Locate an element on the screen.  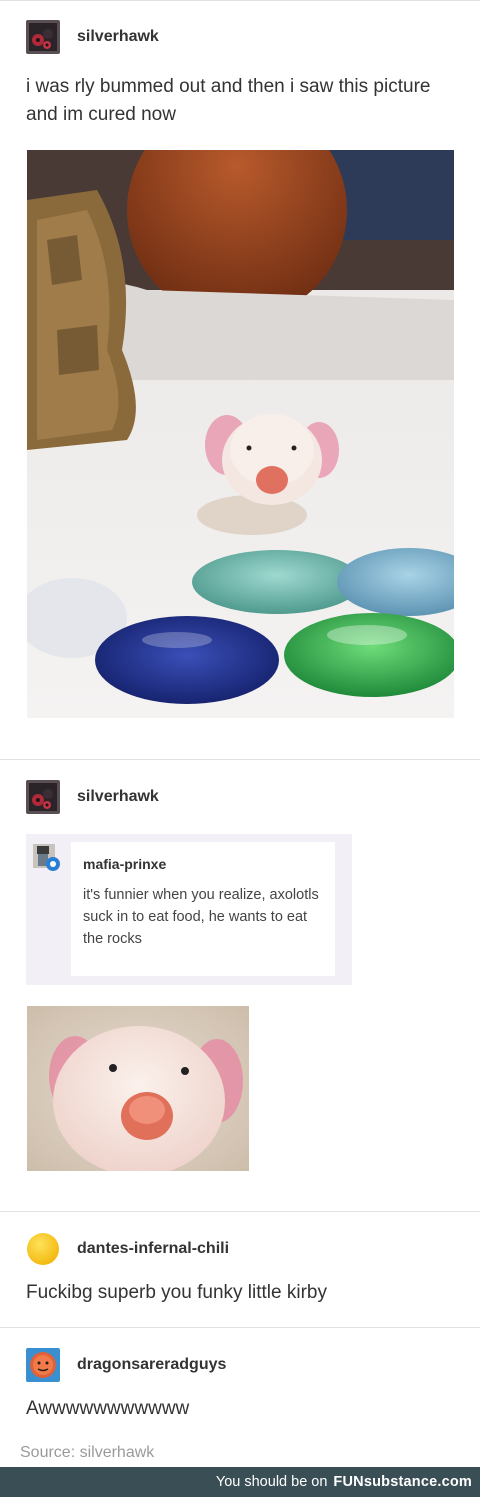
footer-brand: FUNsubstance.com is located at coordinates (402, 1482).